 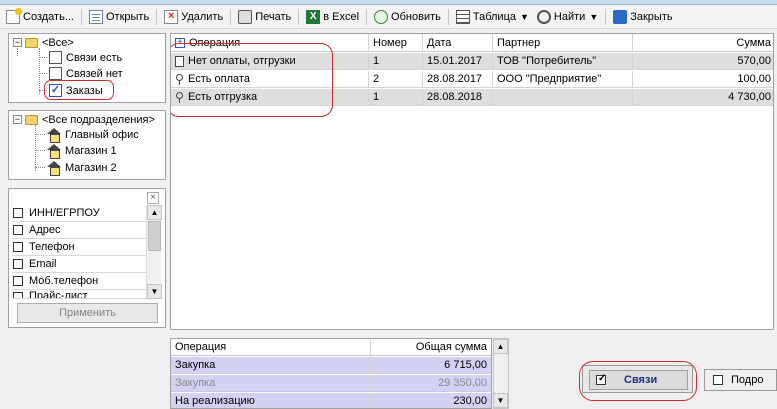 I want to click on delete-label: Удалить, so click(x=202, y=16).